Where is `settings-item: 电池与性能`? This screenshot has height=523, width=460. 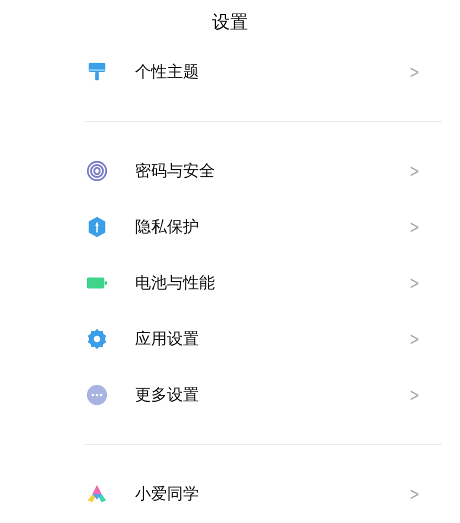 settings-item: 电池与性能 is located at coordinates (271, 283).